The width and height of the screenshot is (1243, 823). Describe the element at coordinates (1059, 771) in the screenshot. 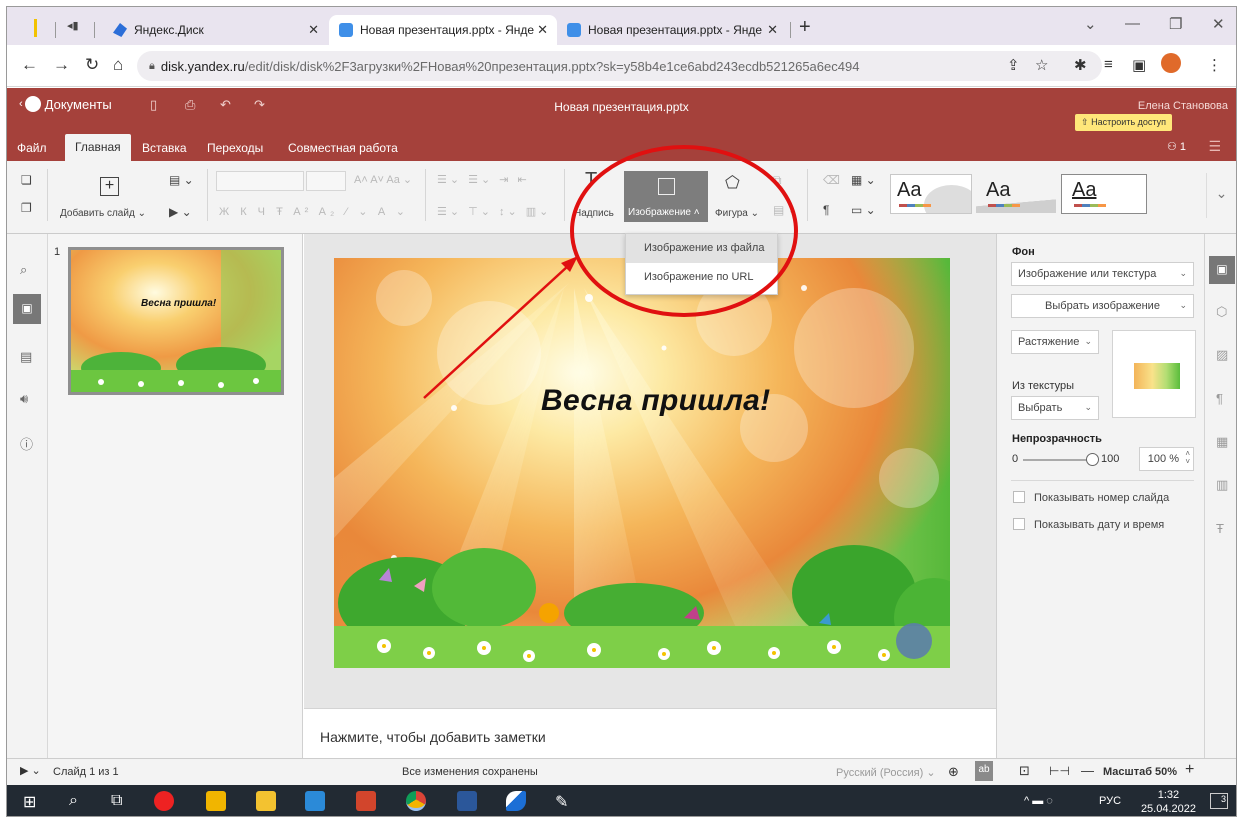

I see `fit-width-icon: ⊢⊣` at that location.